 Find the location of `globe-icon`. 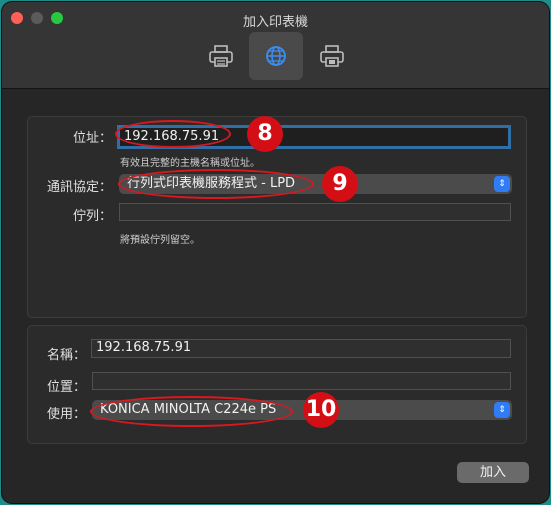

globe-icon is located at coordinates (276, 56).